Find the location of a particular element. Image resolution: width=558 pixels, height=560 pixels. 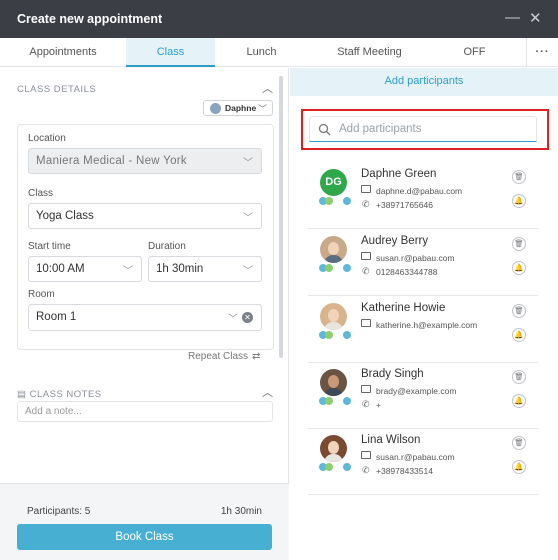

duration-value: 1h 30min is located at coordinates (180, 269).